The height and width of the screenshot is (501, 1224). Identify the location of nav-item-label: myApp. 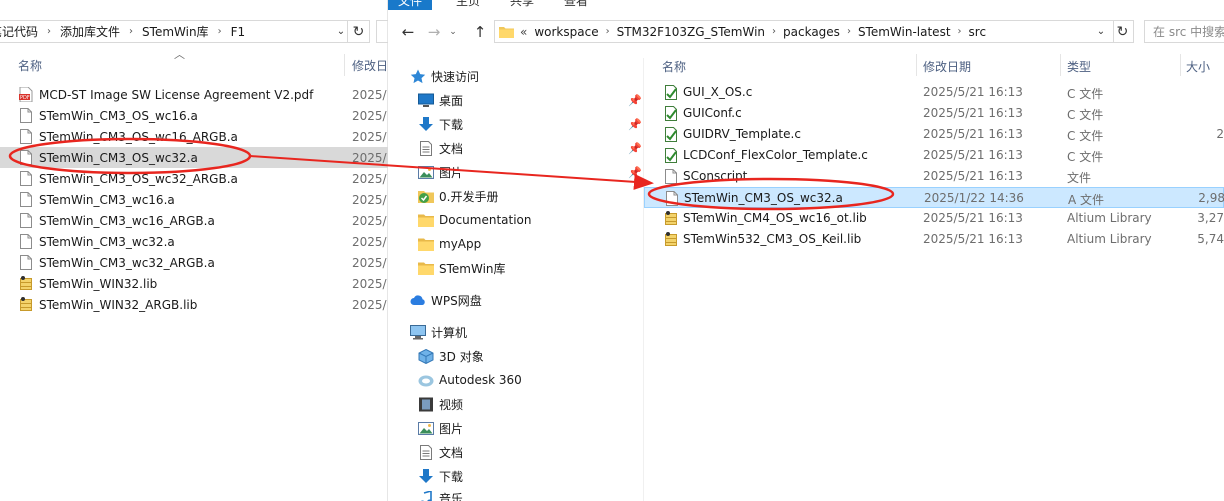
(460, 244).